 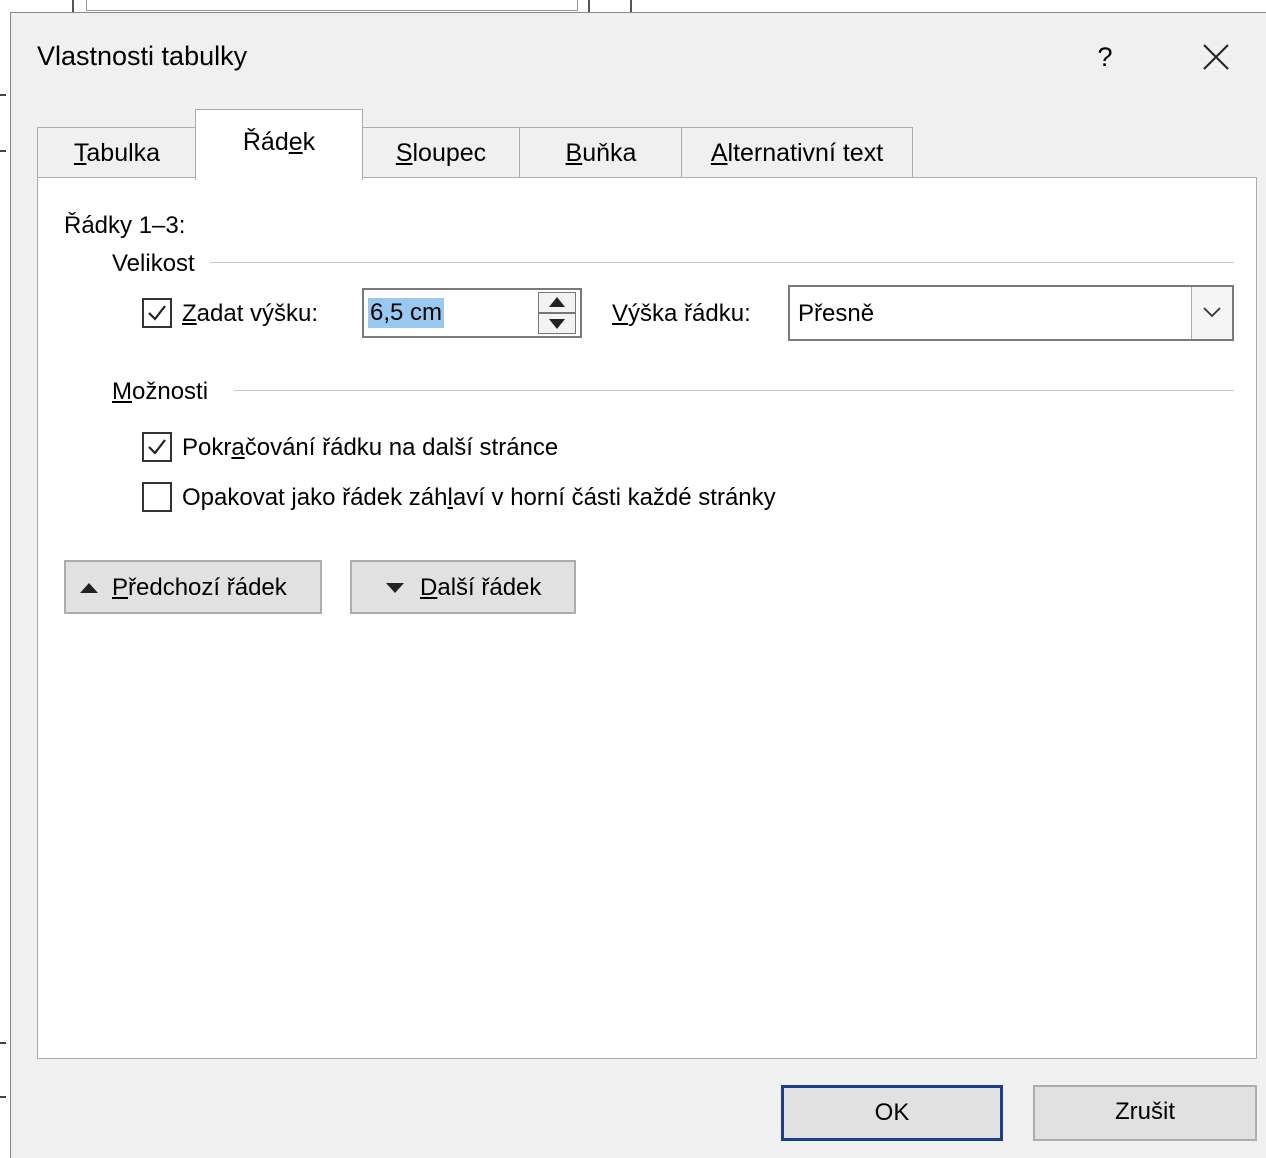 I want to click on options-group-label: Možnosti, so click(x=165, y=392).